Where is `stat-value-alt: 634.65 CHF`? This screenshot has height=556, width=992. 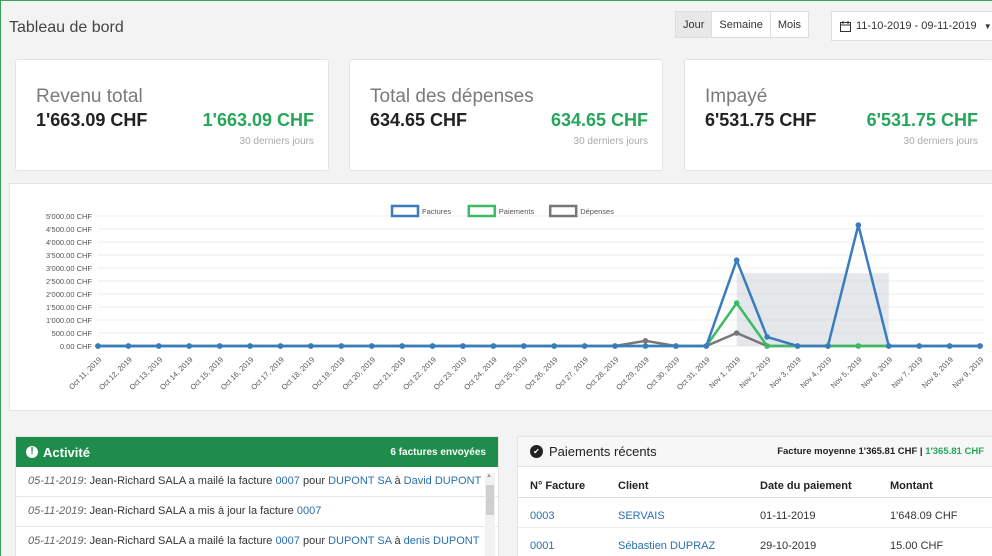
stat-value-alt: 634.65 CHF is located at coordinates (599, 120).